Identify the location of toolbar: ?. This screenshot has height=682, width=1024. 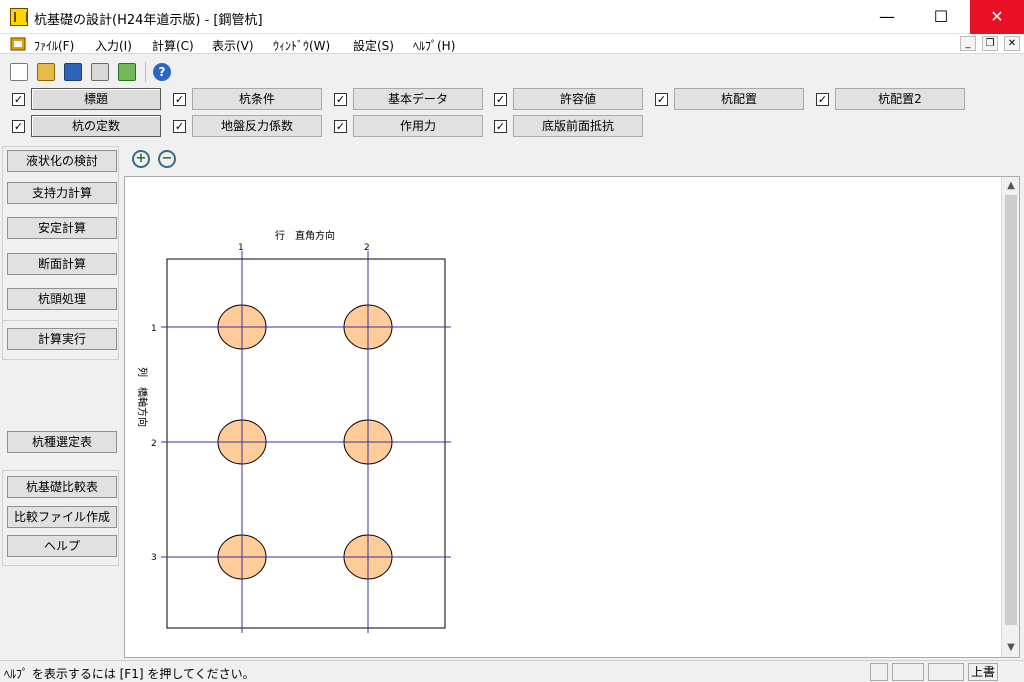
(512, 71).